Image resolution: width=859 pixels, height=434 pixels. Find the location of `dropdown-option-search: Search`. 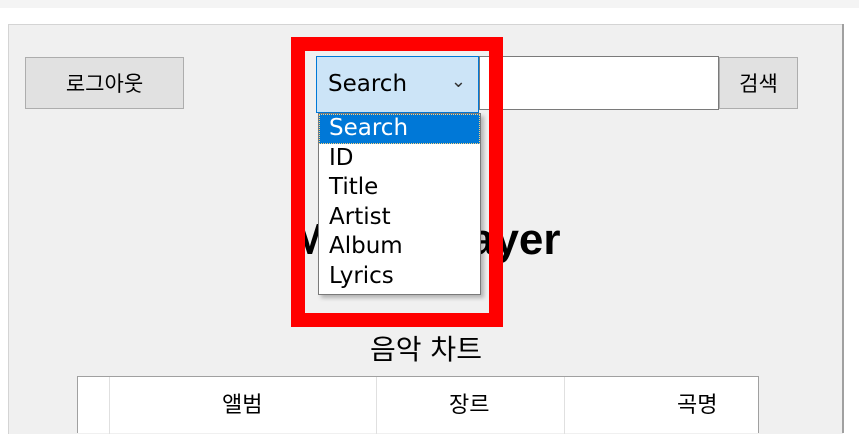

dropdown-option-search: Search is located at coordinates (399, 129).